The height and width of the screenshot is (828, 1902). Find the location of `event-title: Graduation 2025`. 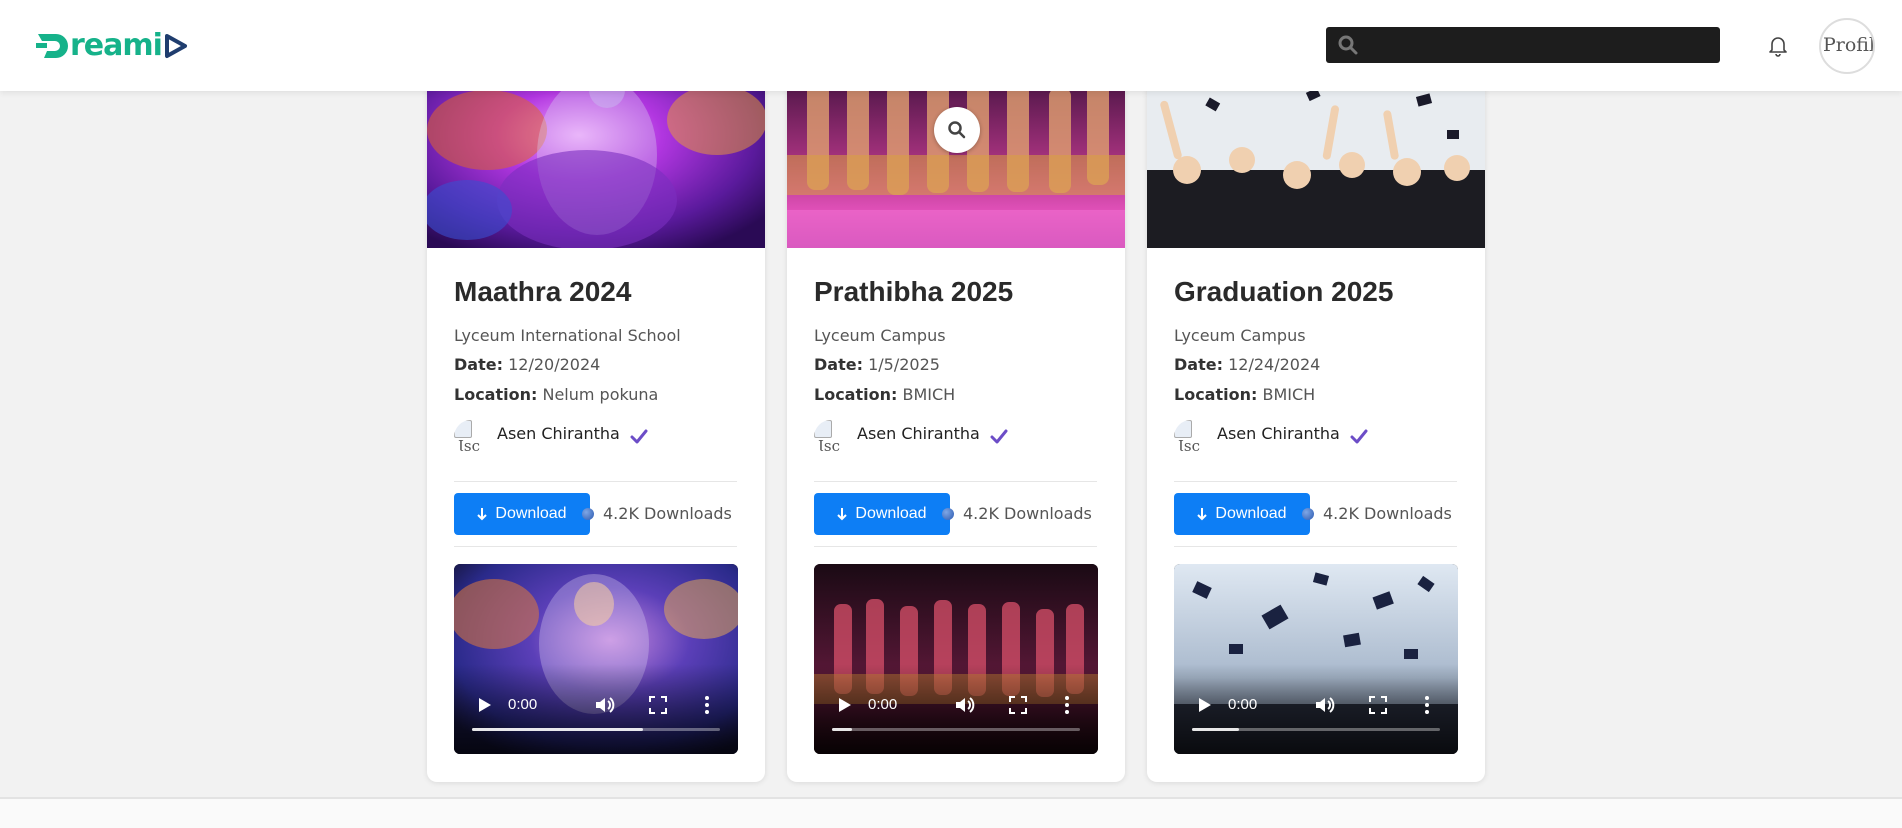

event-title: Graduation 2025 is located at coordinates (1284, 291).